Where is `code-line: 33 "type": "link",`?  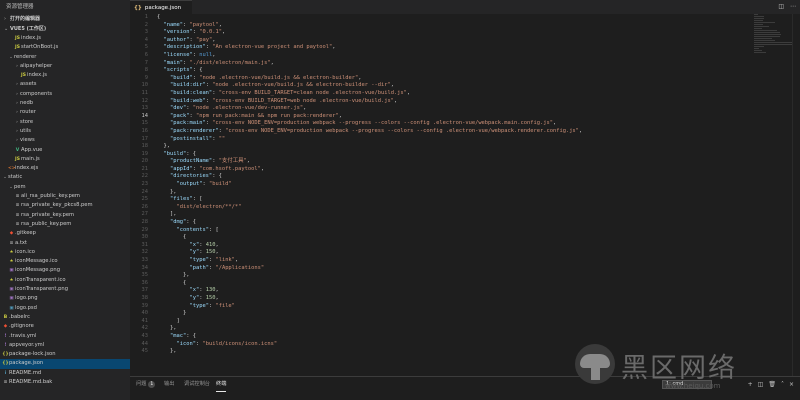 code-line: 33 "type": "link", is located at coordinates (465, 261).